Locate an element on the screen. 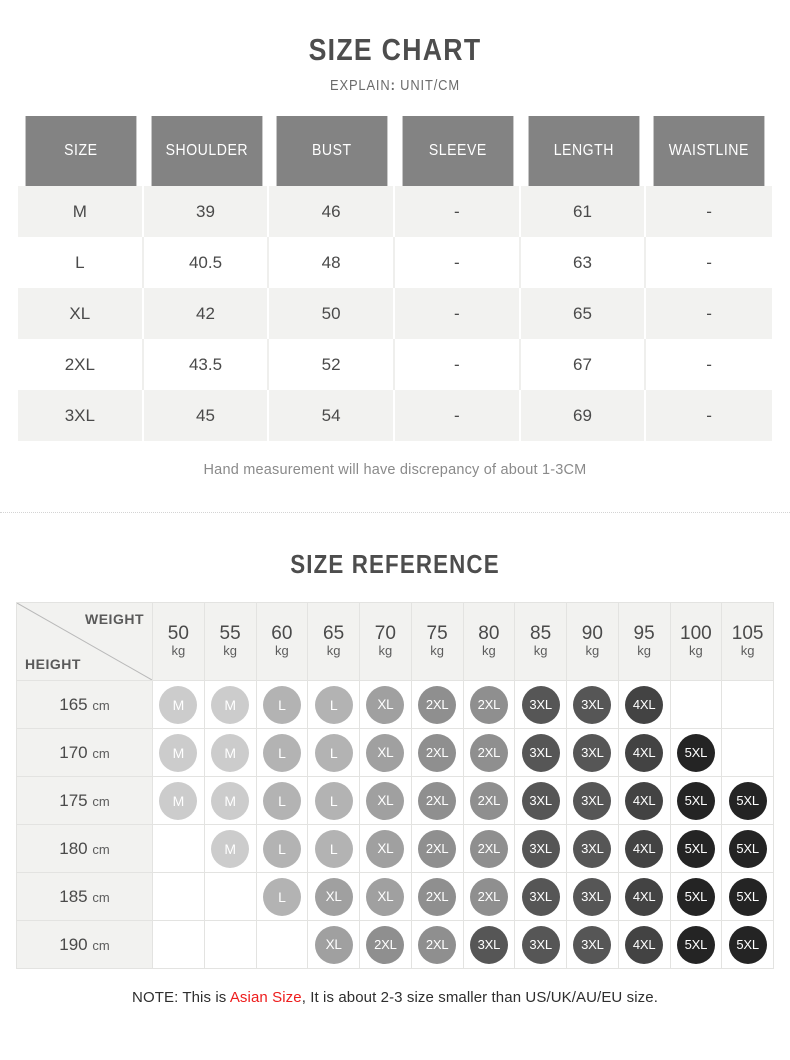  note-prefix: NOTE: This is is located at coordinates (181, 997).